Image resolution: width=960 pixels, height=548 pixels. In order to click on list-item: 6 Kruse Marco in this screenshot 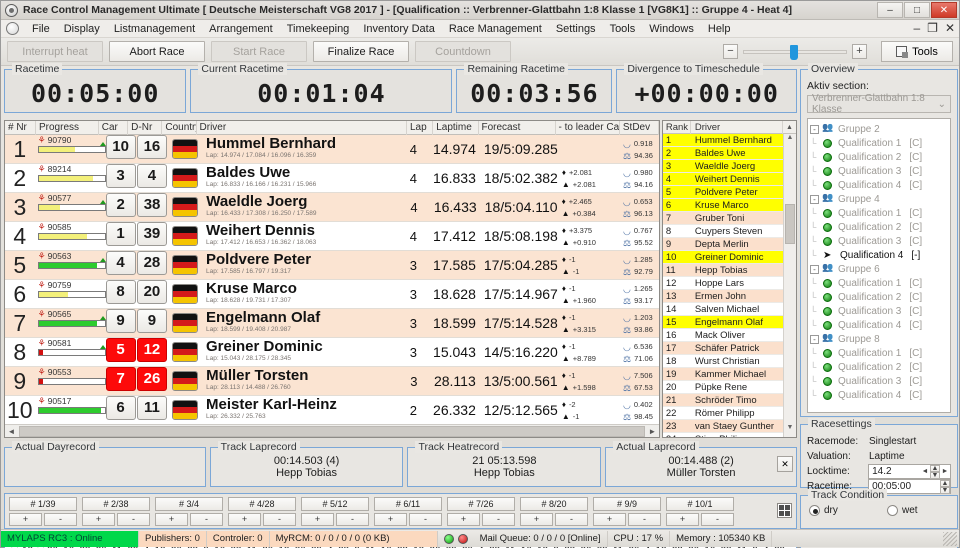, I will do `click(729, 205)`.